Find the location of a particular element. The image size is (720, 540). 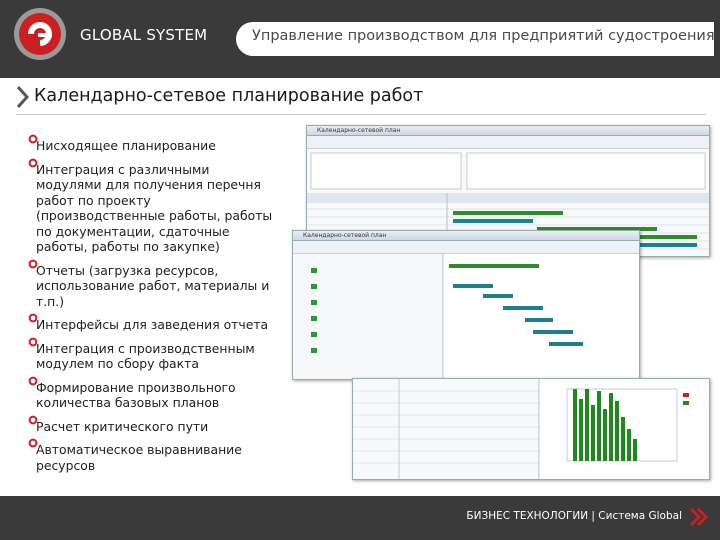

list-item: Автоматическое выравнивание ресурсов is located at coordinates (153, 455).